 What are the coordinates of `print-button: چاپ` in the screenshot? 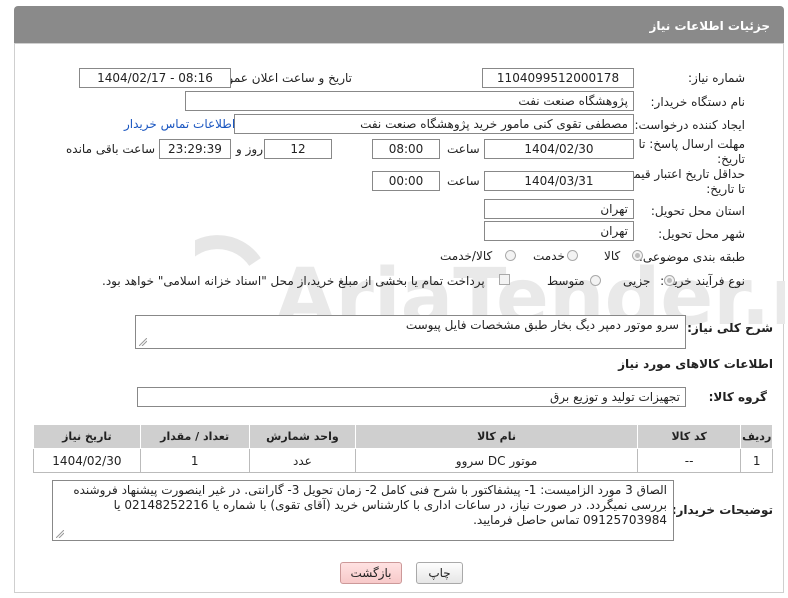 It's located at (439, 573).